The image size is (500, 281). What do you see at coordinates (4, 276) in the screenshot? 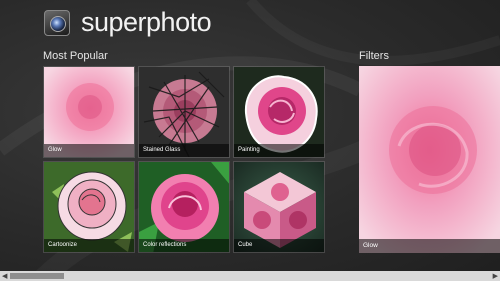
I see `arrow-left-icon: ◀` at bounding box center [4, 276].